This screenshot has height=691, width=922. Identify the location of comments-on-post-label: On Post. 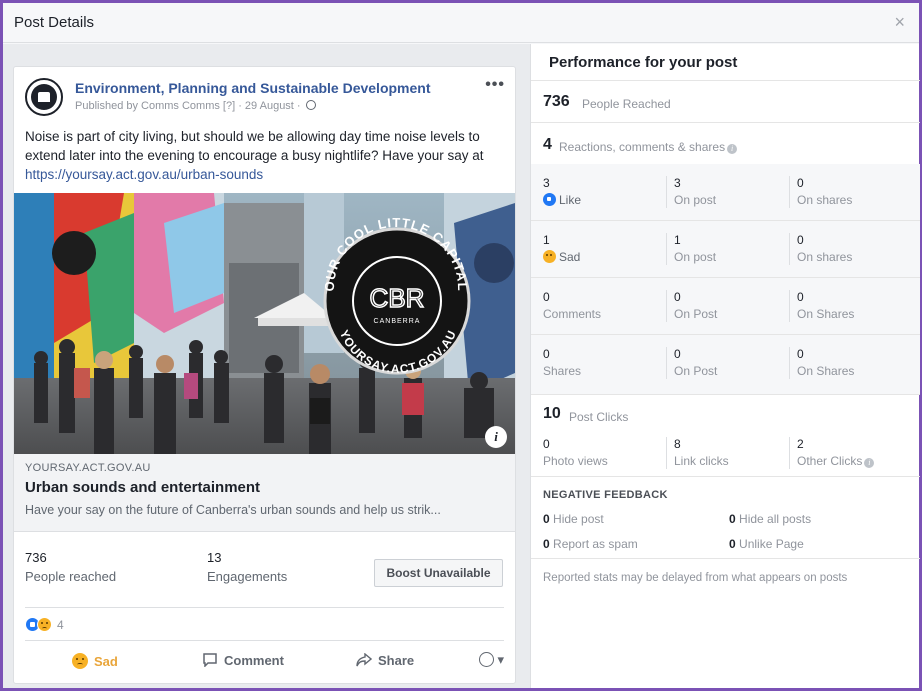
(696, 314).